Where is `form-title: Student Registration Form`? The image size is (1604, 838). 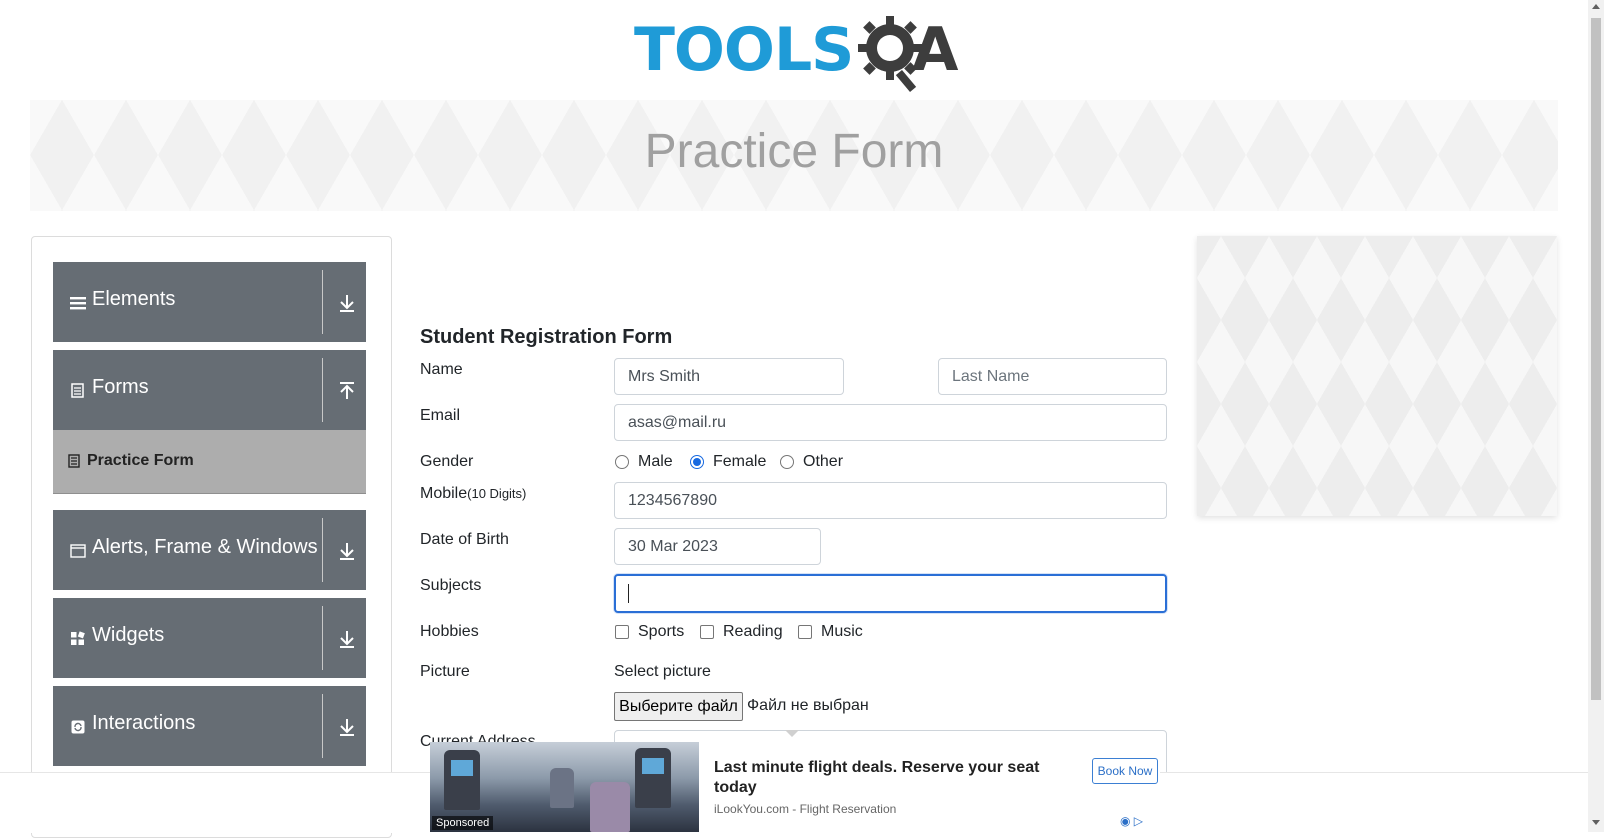
form-title: Student Registration Form is located at coordinates (546, 337).